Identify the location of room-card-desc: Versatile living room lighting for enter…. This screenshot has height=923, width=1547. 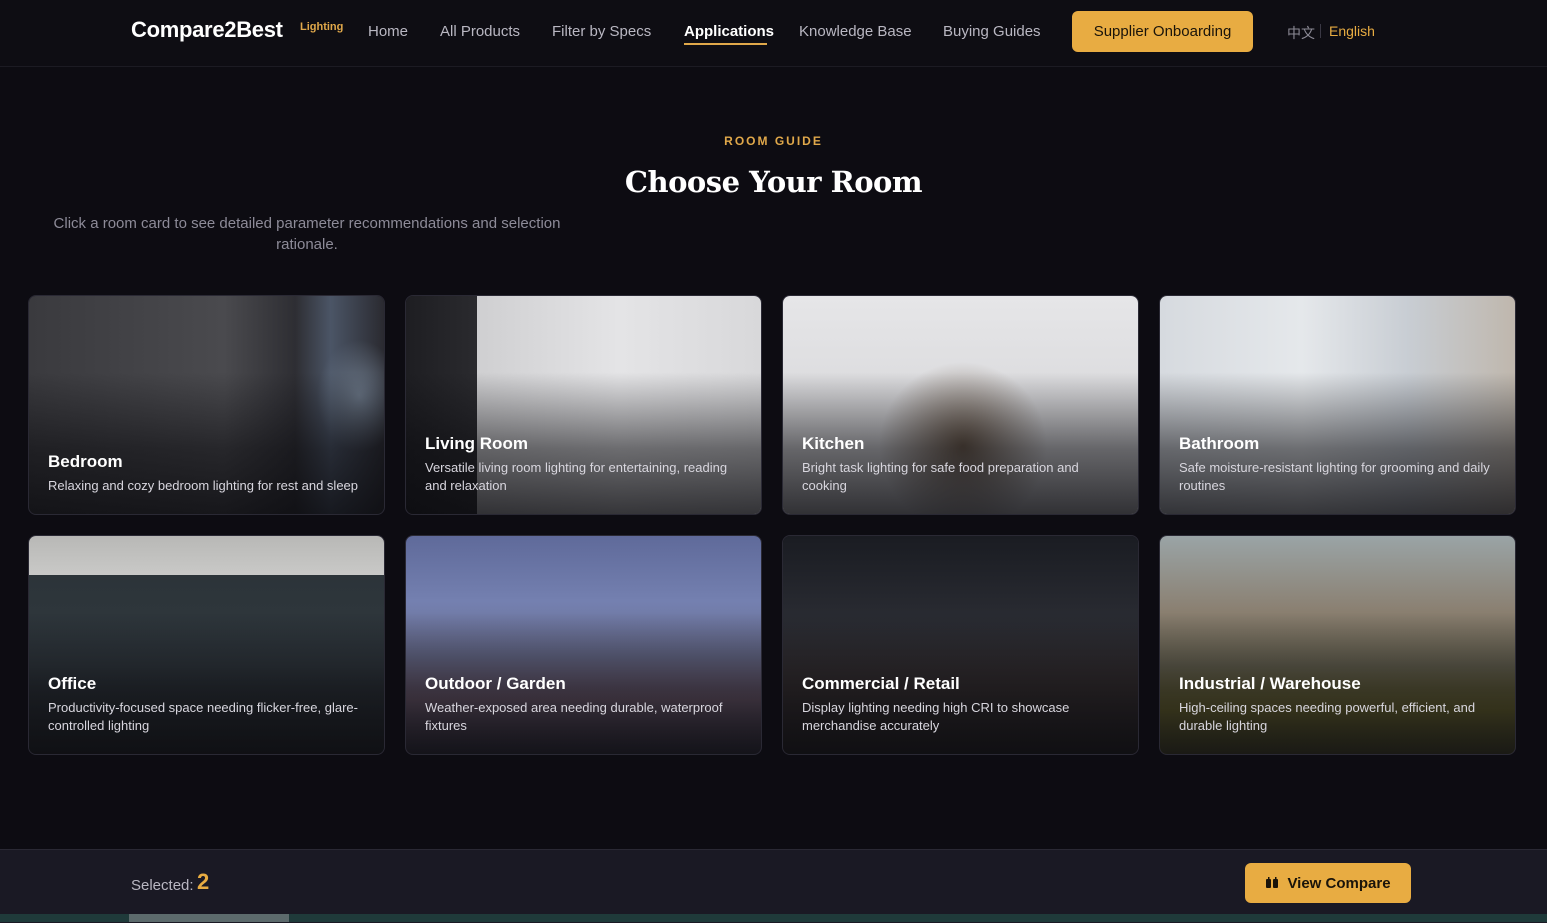
(576, 476).